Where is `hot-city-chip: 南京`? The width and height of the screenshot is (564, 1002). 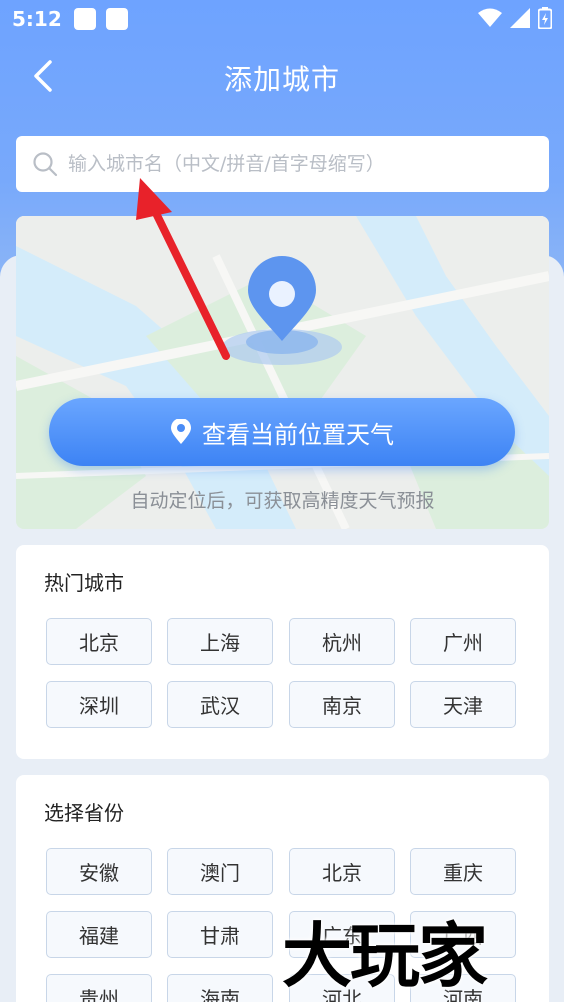
hot-city-chip: 南京 is located at coordinates (342, 704).